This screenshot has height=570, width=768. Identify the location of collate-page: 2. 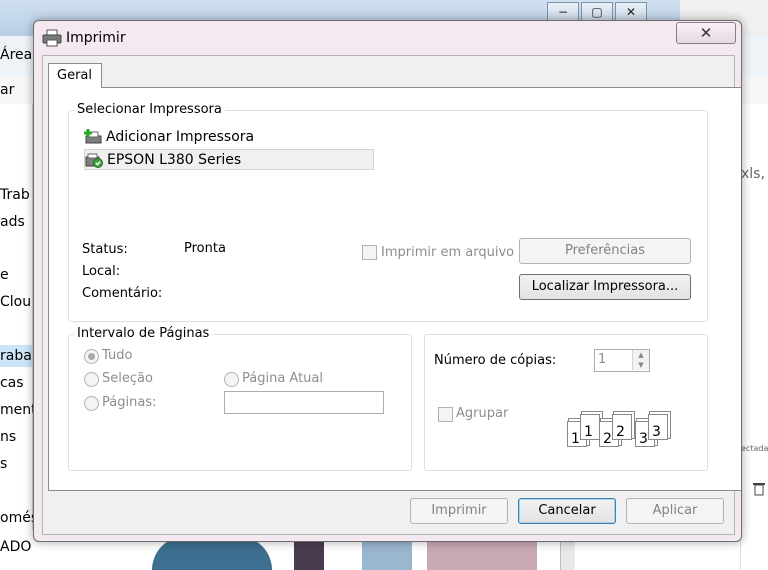
(622, 427).